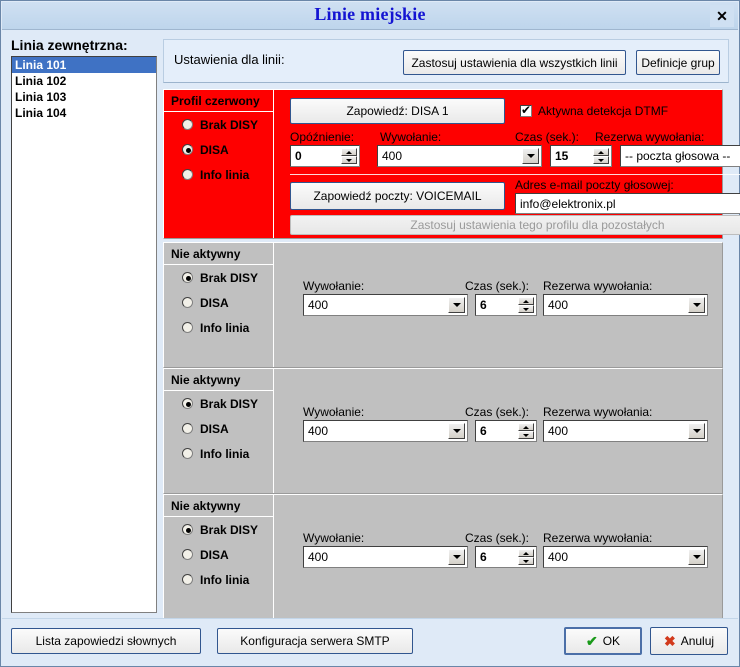 The image size is (740, 667). What do you see at coordinates (106, 641) in the screenshot?
I see `word-announcement-list-button: Lista zapowiedzi słownych` at bounding box center [106, 641].